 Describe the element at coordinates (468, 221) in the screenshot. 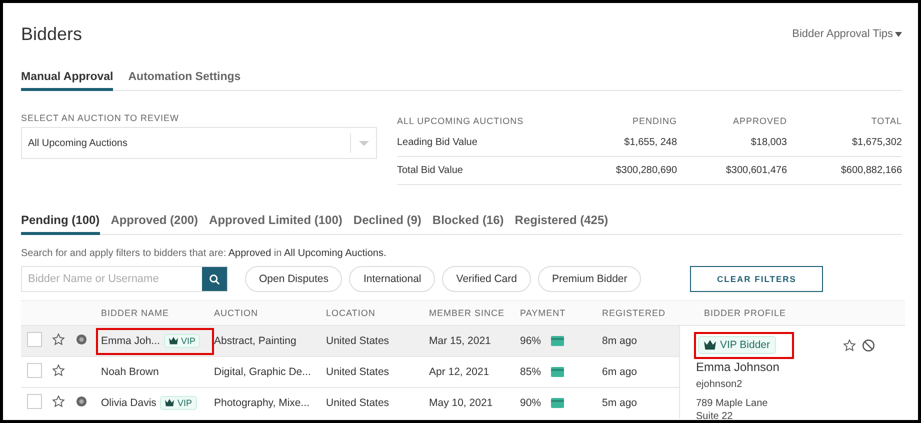

I see `tab: Blocked (16)` at that location.